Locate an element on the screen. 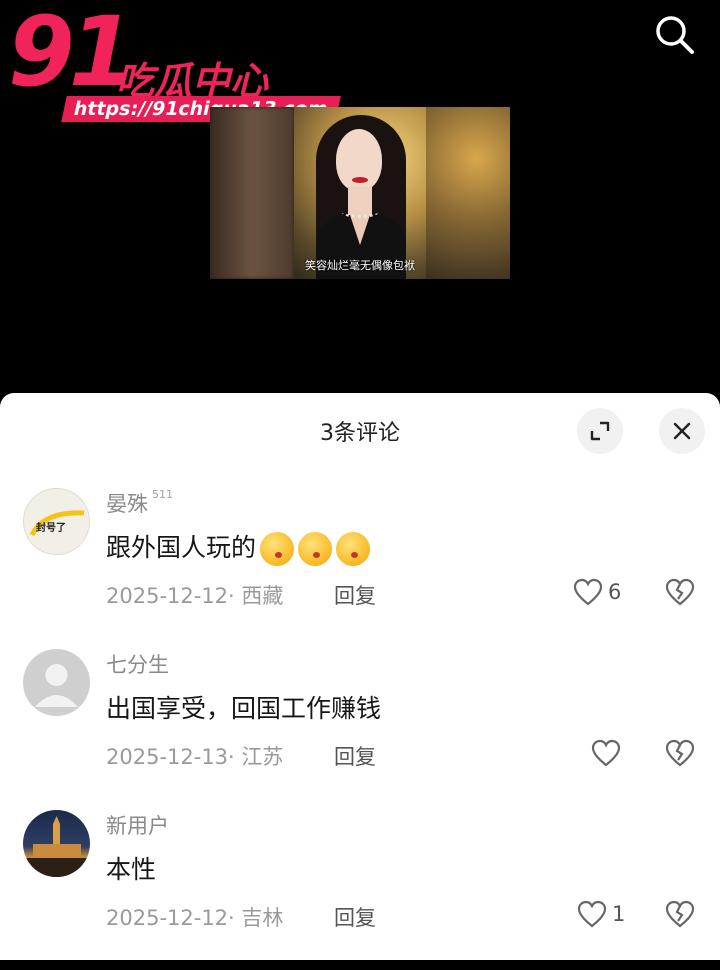 This screenshot has width=720, height=970. comment-text: 出国享受，回国工作赚钱 is located at coordinates (244, 708).